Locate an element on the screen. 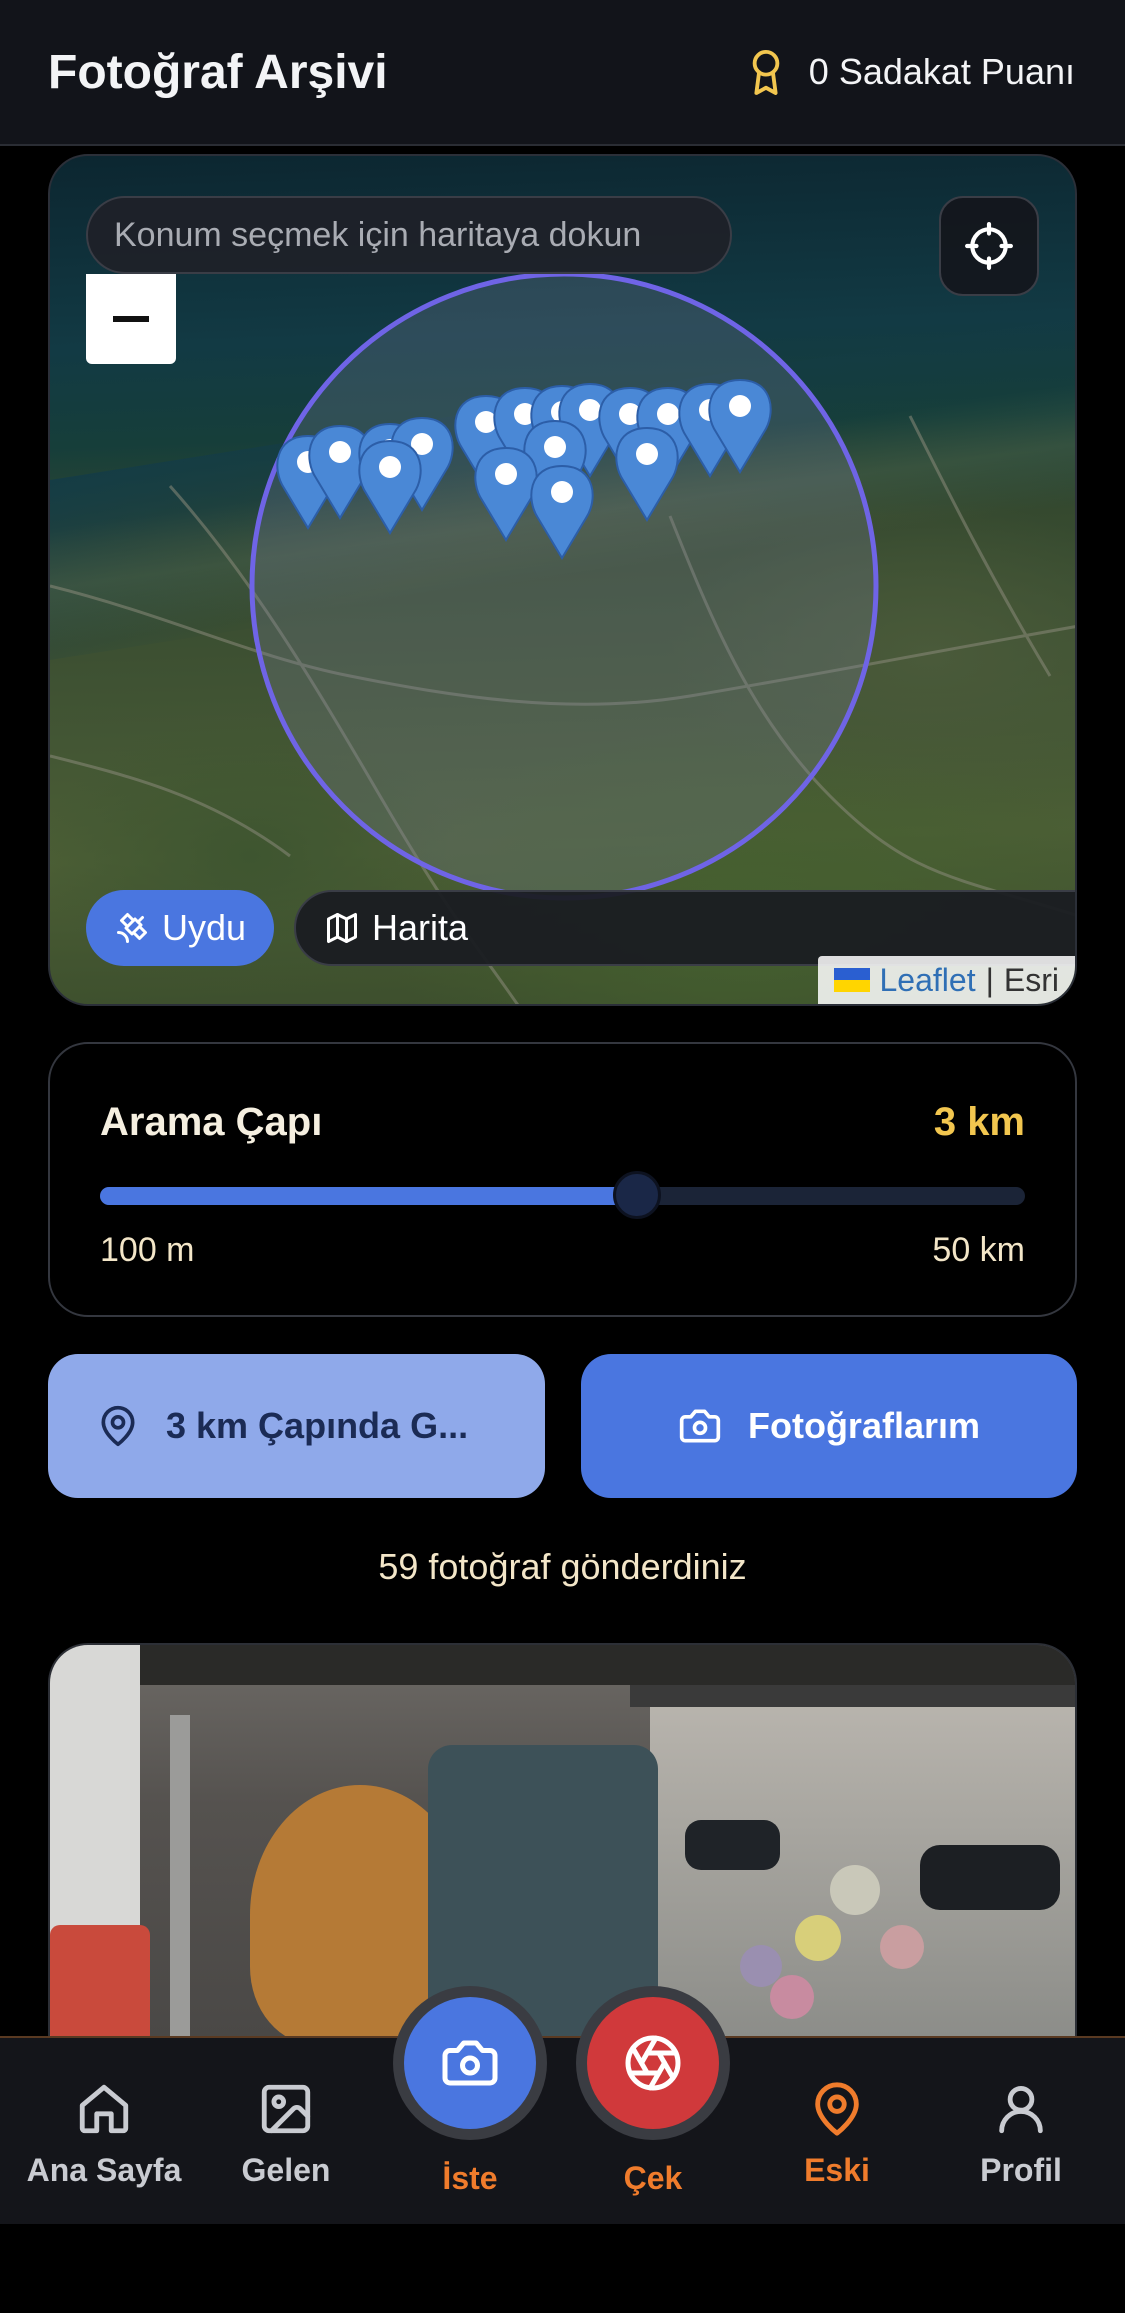 This screenshot has width=1125, height=2313. ukraine-flag-icon is located at coordinates (851, 980).